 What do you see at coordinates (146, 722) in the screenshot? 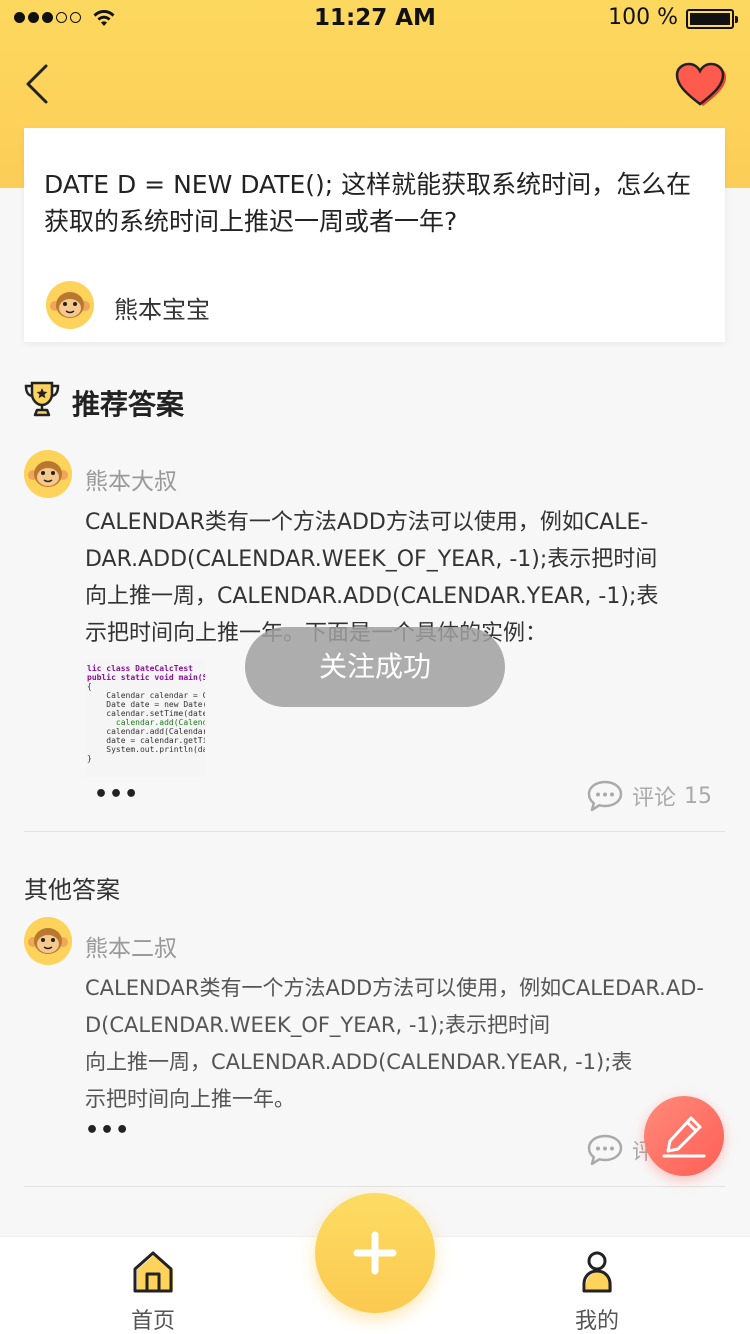
I see `code-line: calendar.add(Calendar` at bounding box center [146, 722].